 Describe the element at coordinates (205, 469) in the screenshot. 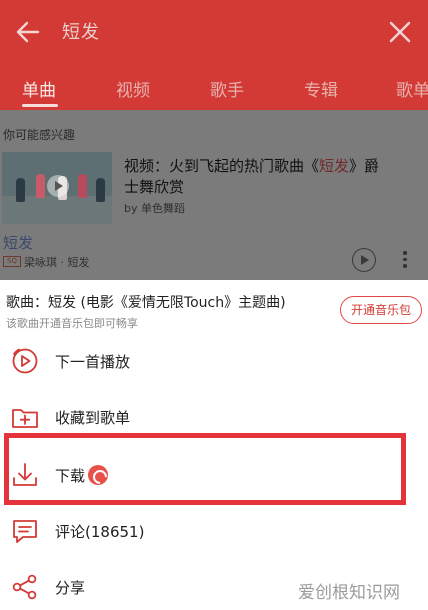

I see `download-highlight-frame` at that location.